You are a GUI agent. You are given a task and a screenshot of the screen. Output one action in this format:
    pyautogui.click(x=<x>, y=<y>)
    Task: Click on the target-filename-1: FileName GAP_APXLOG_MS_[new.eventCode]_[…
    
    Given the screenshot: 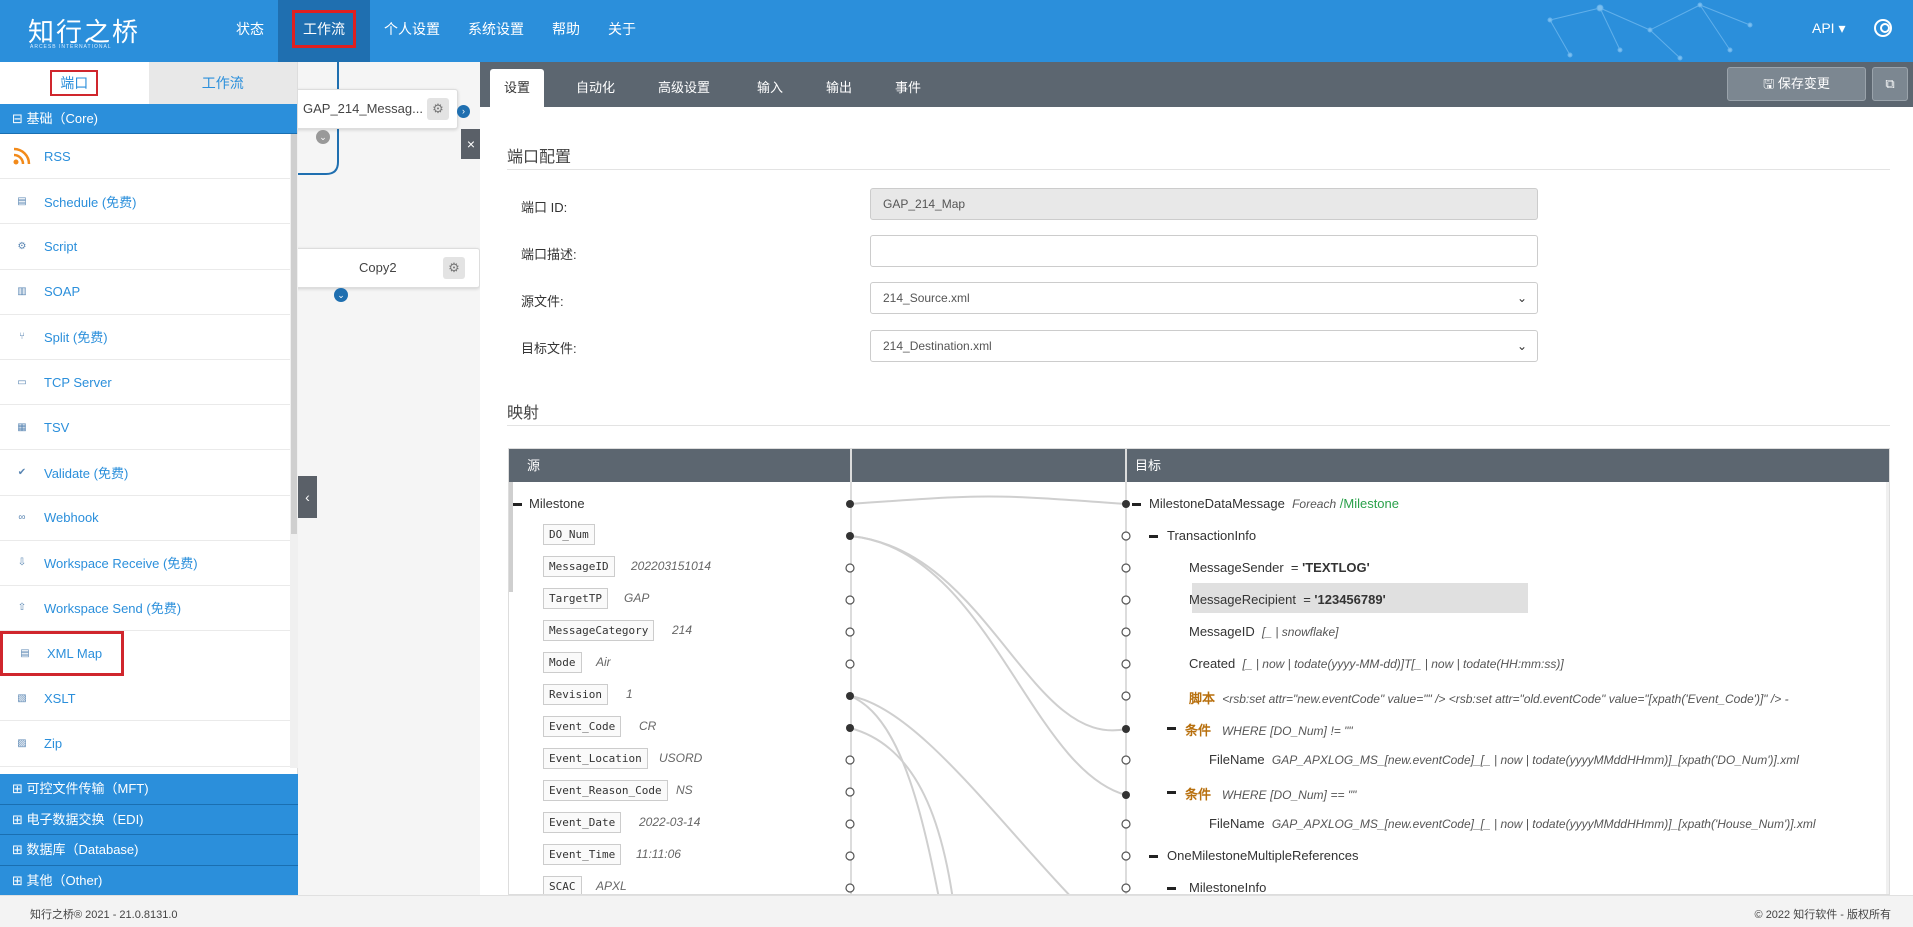 What is the action you would take?
    pyautogui.click(x=1504, y=759)
    